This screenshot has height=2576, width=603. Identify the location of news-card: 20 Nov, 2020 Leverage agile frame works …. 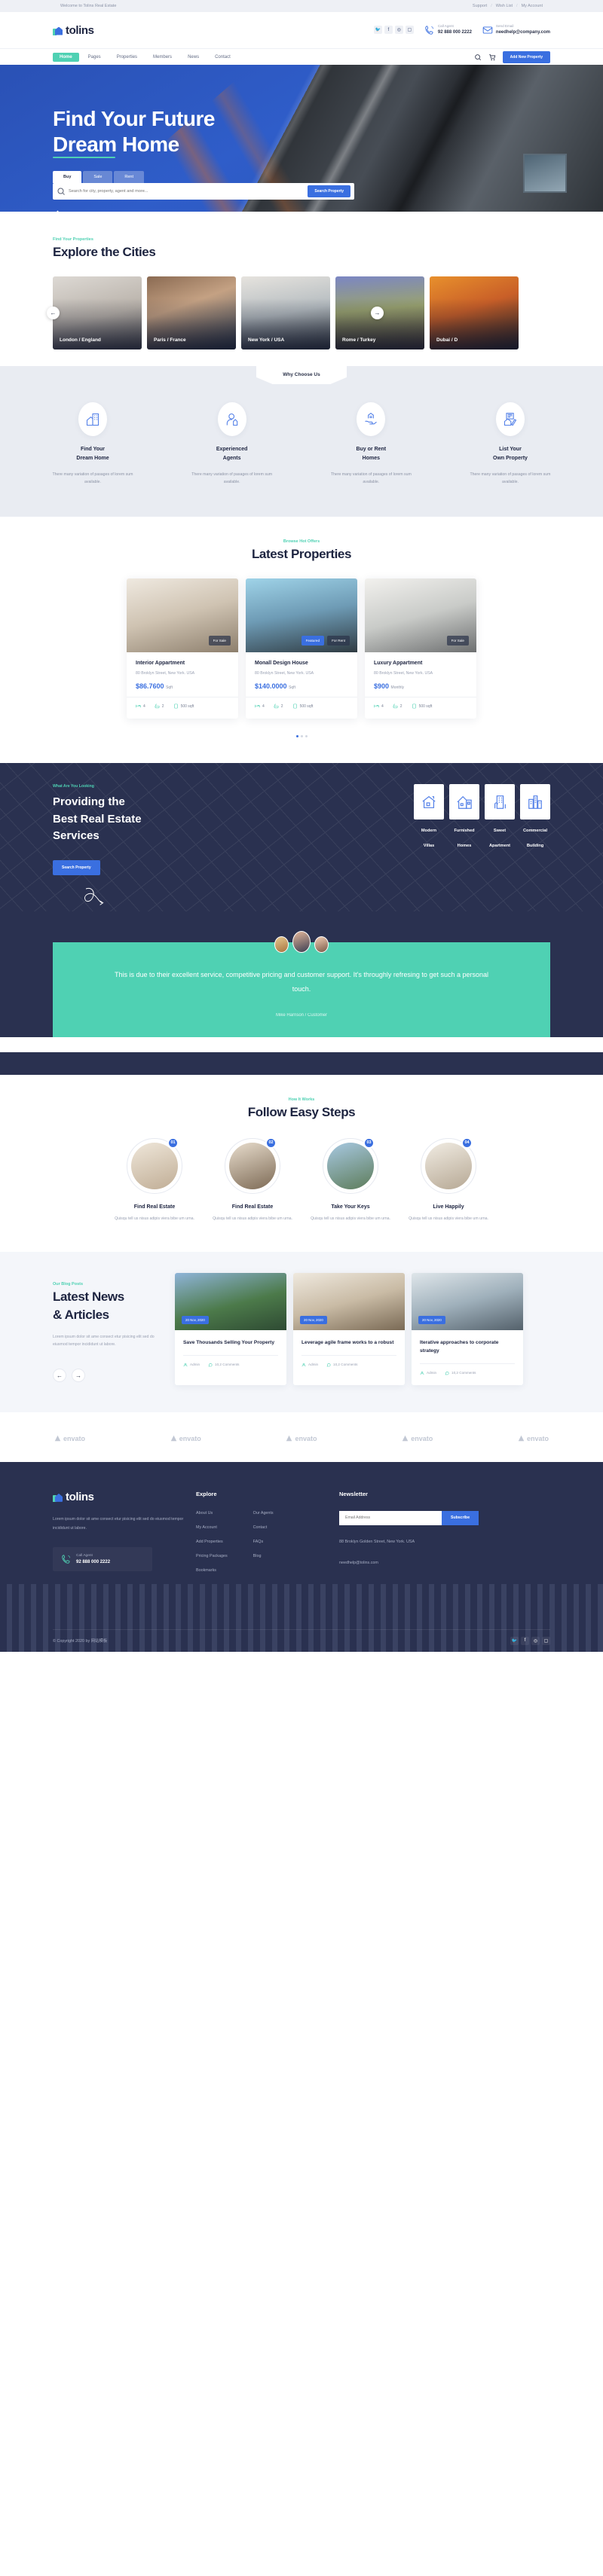
(349, 1328).